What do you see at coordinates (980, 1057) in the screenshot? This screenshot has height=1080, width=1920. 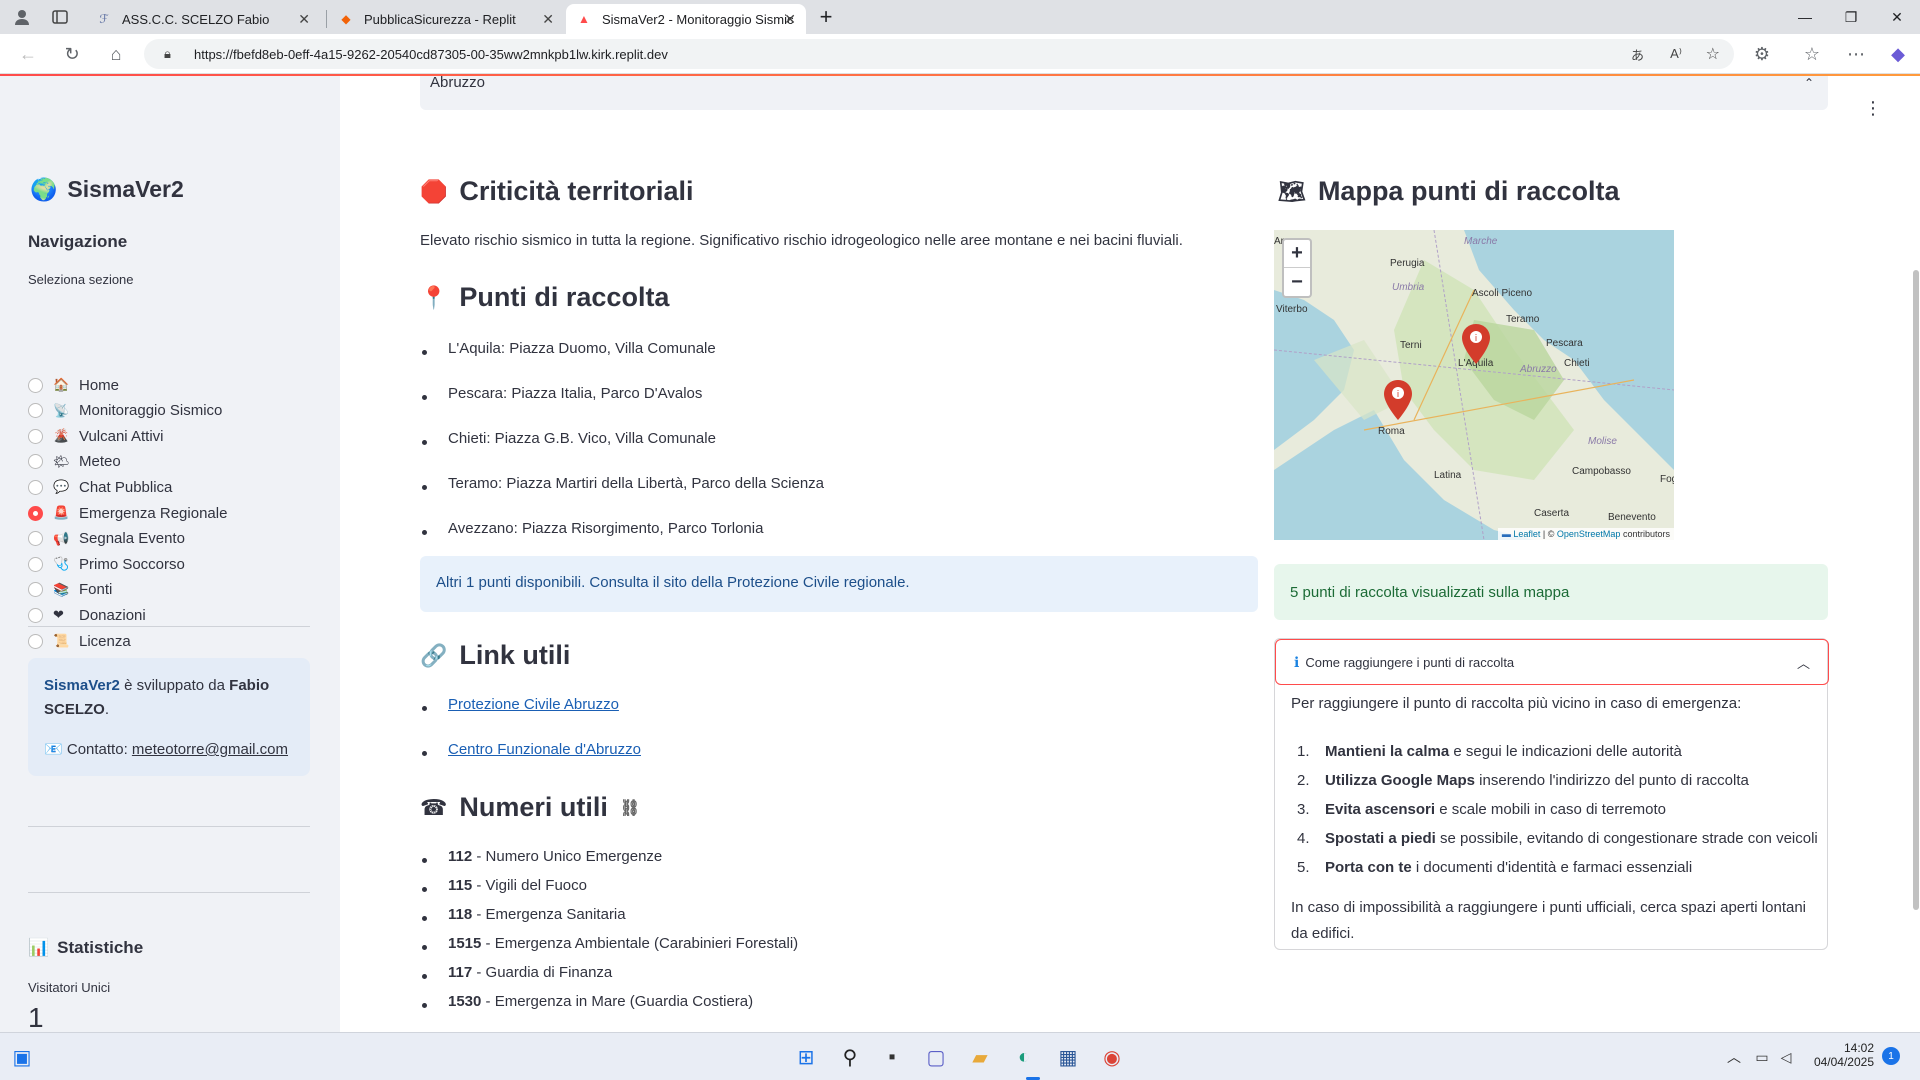 I see `folder-icon: ▰` at bounding box center [980, 1057].